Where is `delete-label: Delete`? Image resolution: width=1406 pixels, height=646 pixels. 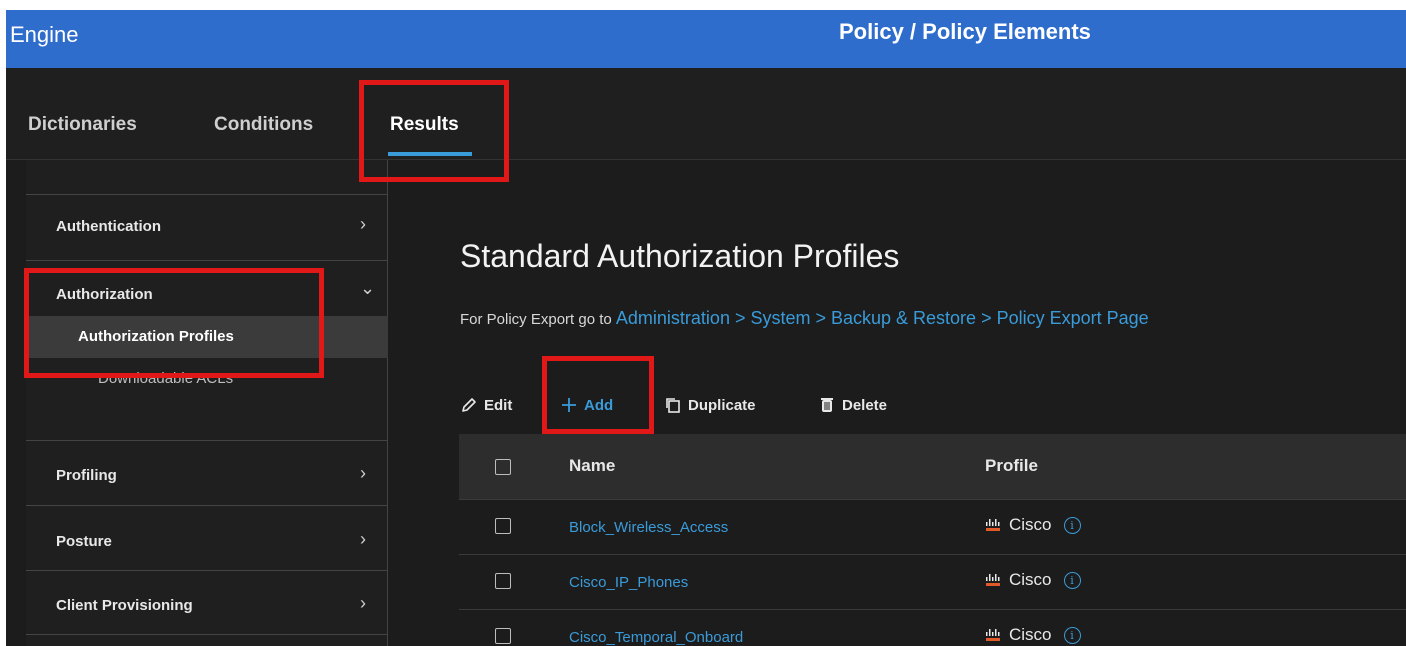 delete-label: Delete is located at coordinates (865, 405).